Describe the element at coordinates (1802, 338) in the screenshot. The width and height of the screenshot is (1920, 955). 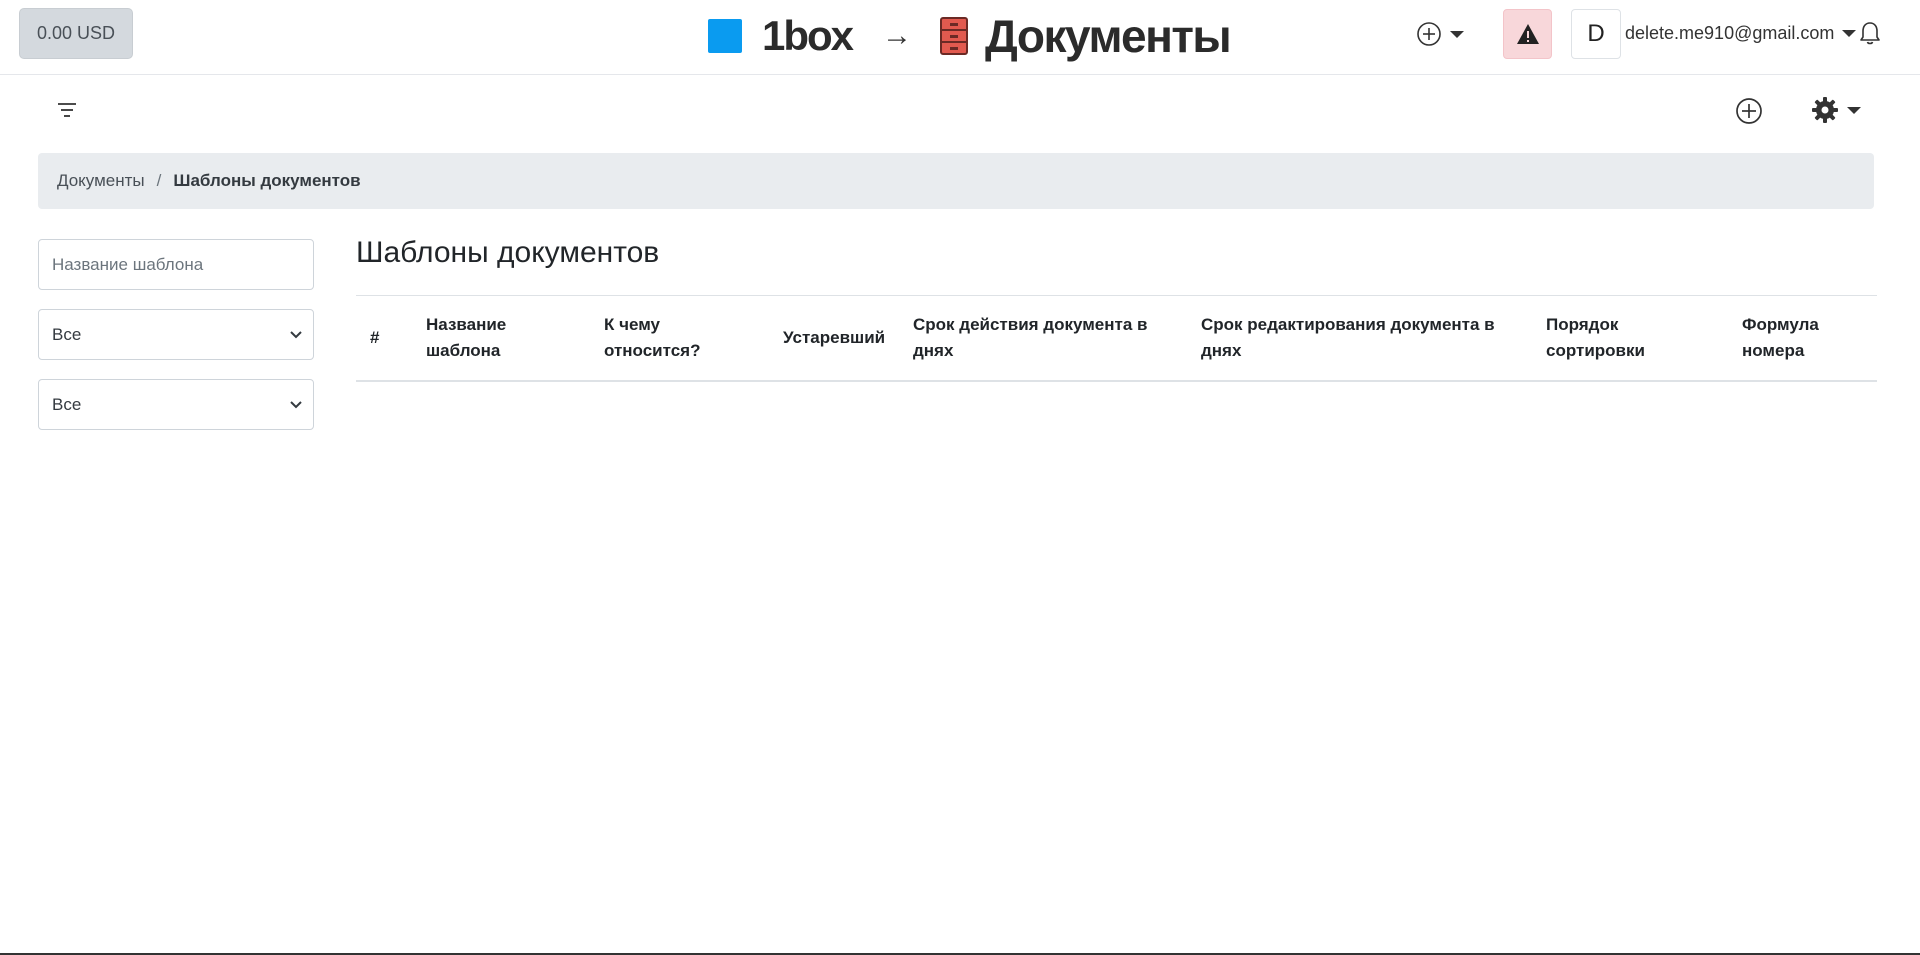
I see `column-header-number-formula: Формула номера` at that location.